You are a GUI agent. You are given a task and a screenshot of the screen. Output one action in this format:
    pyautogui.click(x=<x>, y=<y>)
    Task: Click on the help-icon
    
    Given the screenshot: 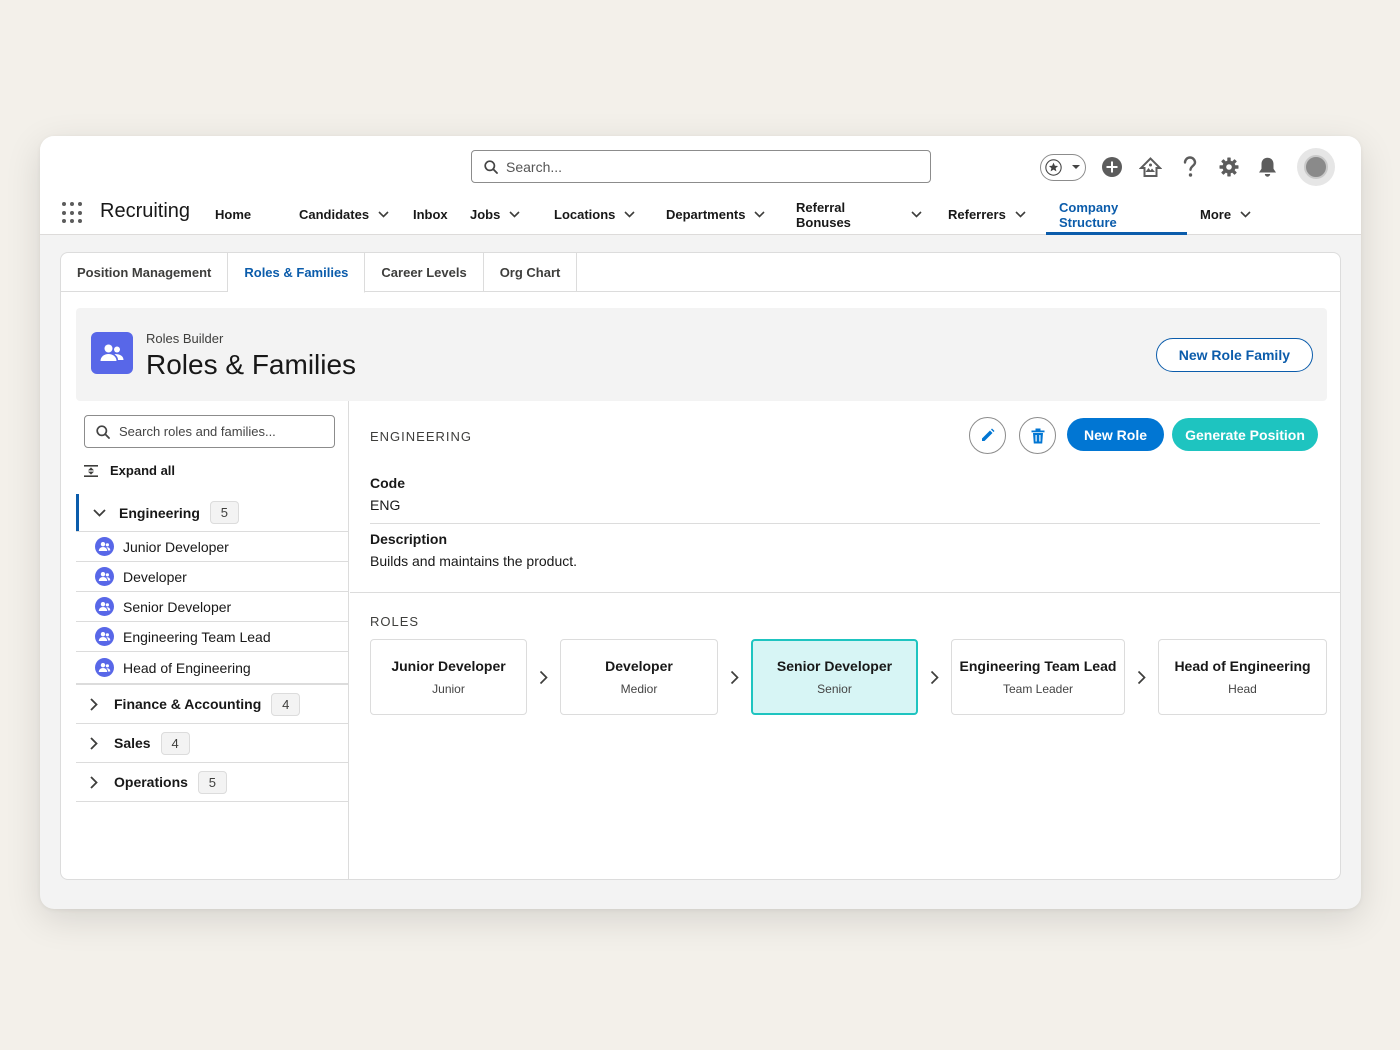 What is the action you would take?
    pyautogui.click(x=1189, y=167)
    